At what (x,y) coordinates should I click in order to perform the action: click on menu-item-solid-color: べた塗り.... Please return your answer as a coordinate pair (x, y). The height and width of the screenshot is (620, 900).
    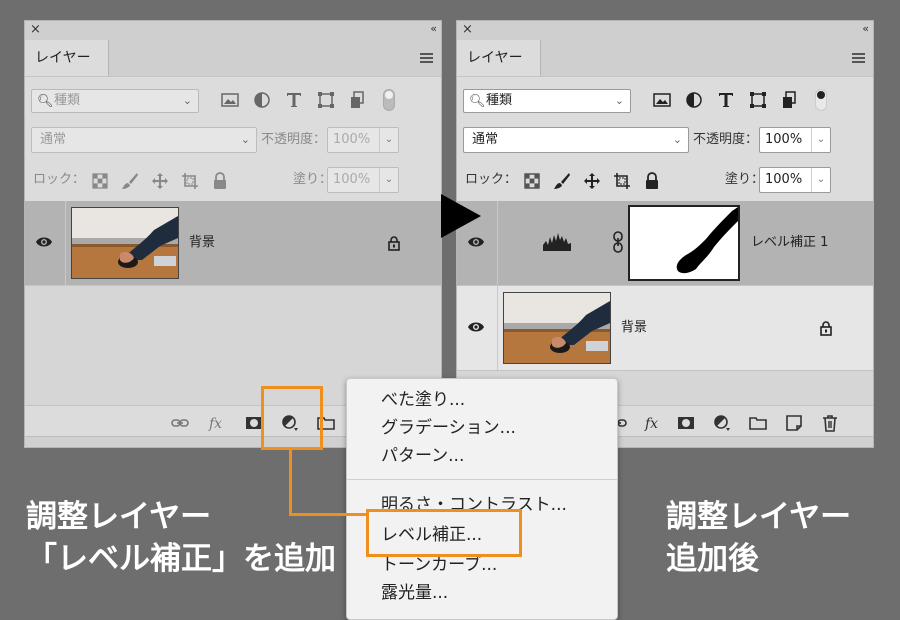
    Looking at the image, I should click on (423, 400).